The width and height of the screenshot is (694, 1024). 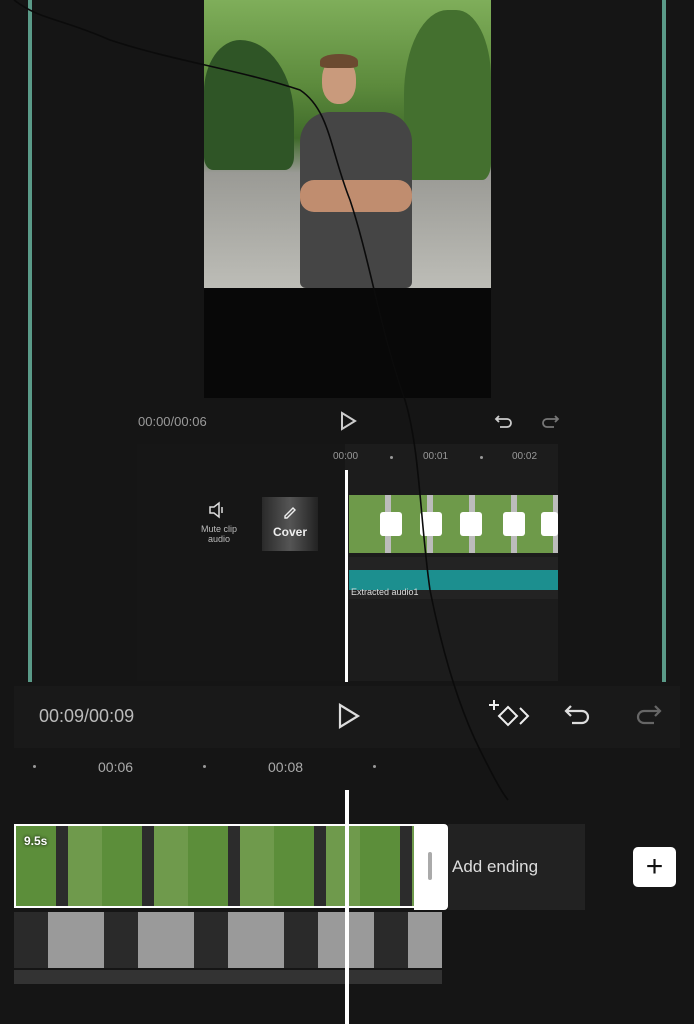 I want to click on inner-play-button, so click(x=348, y=423).